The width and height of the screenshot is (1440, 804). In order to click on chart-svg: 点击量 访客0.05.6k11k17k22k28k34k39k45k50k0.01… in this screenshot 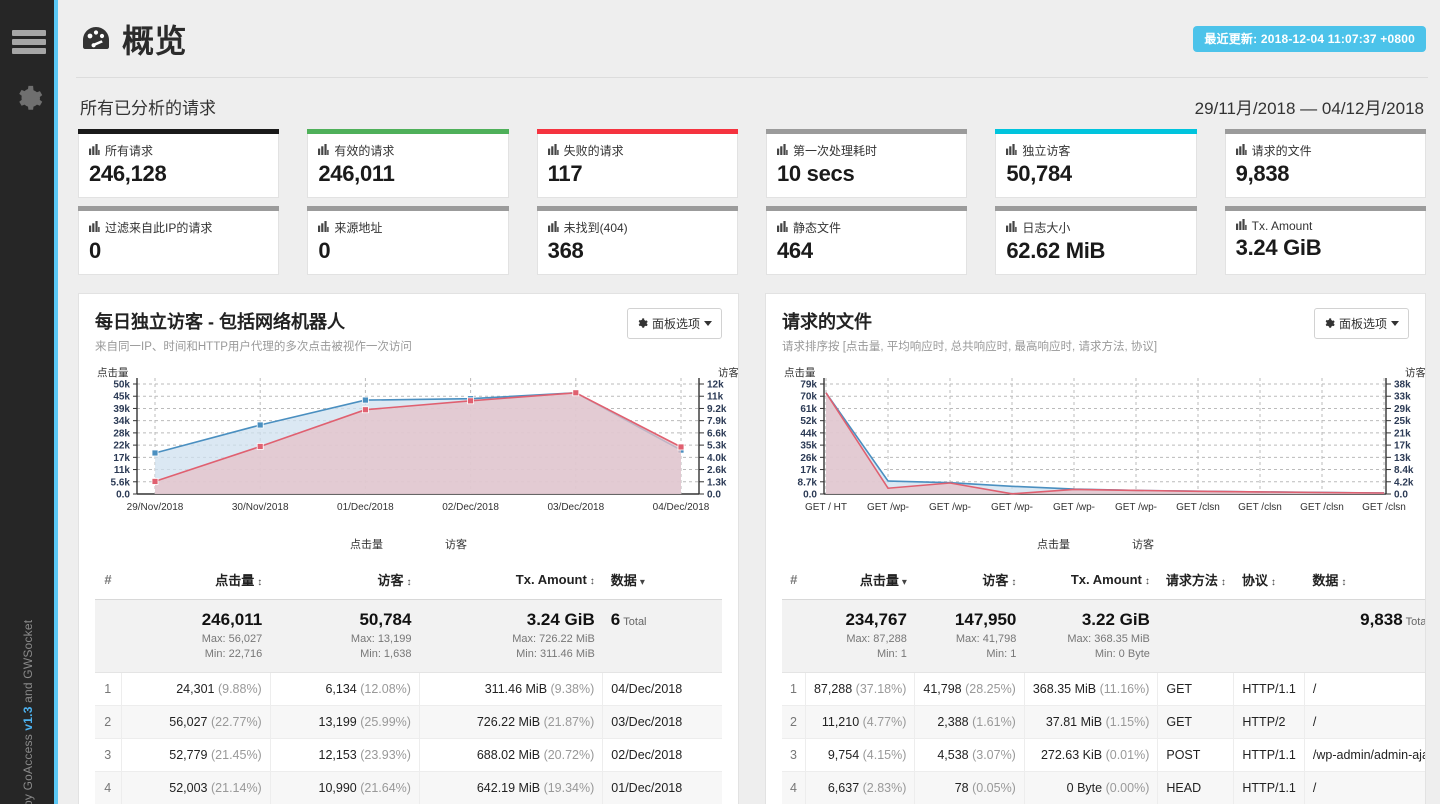, I will do `click(417, 439)`.